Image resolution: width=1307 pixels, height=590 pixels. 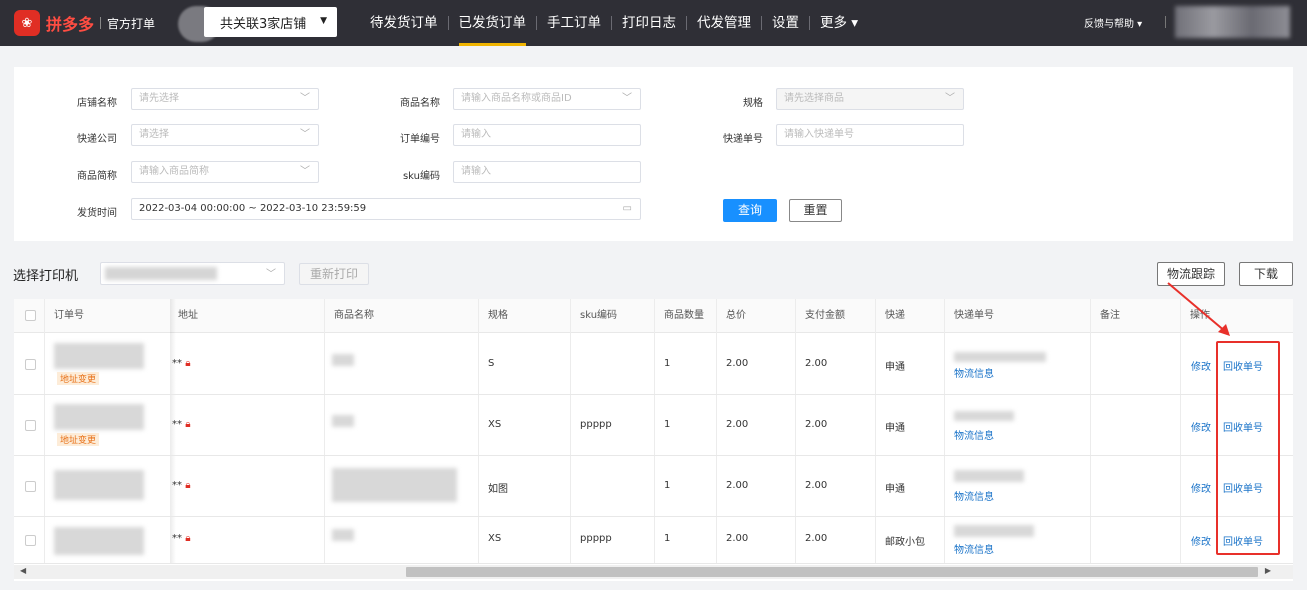 I want to click on order-no-redacted, so click(x=99, y=485).